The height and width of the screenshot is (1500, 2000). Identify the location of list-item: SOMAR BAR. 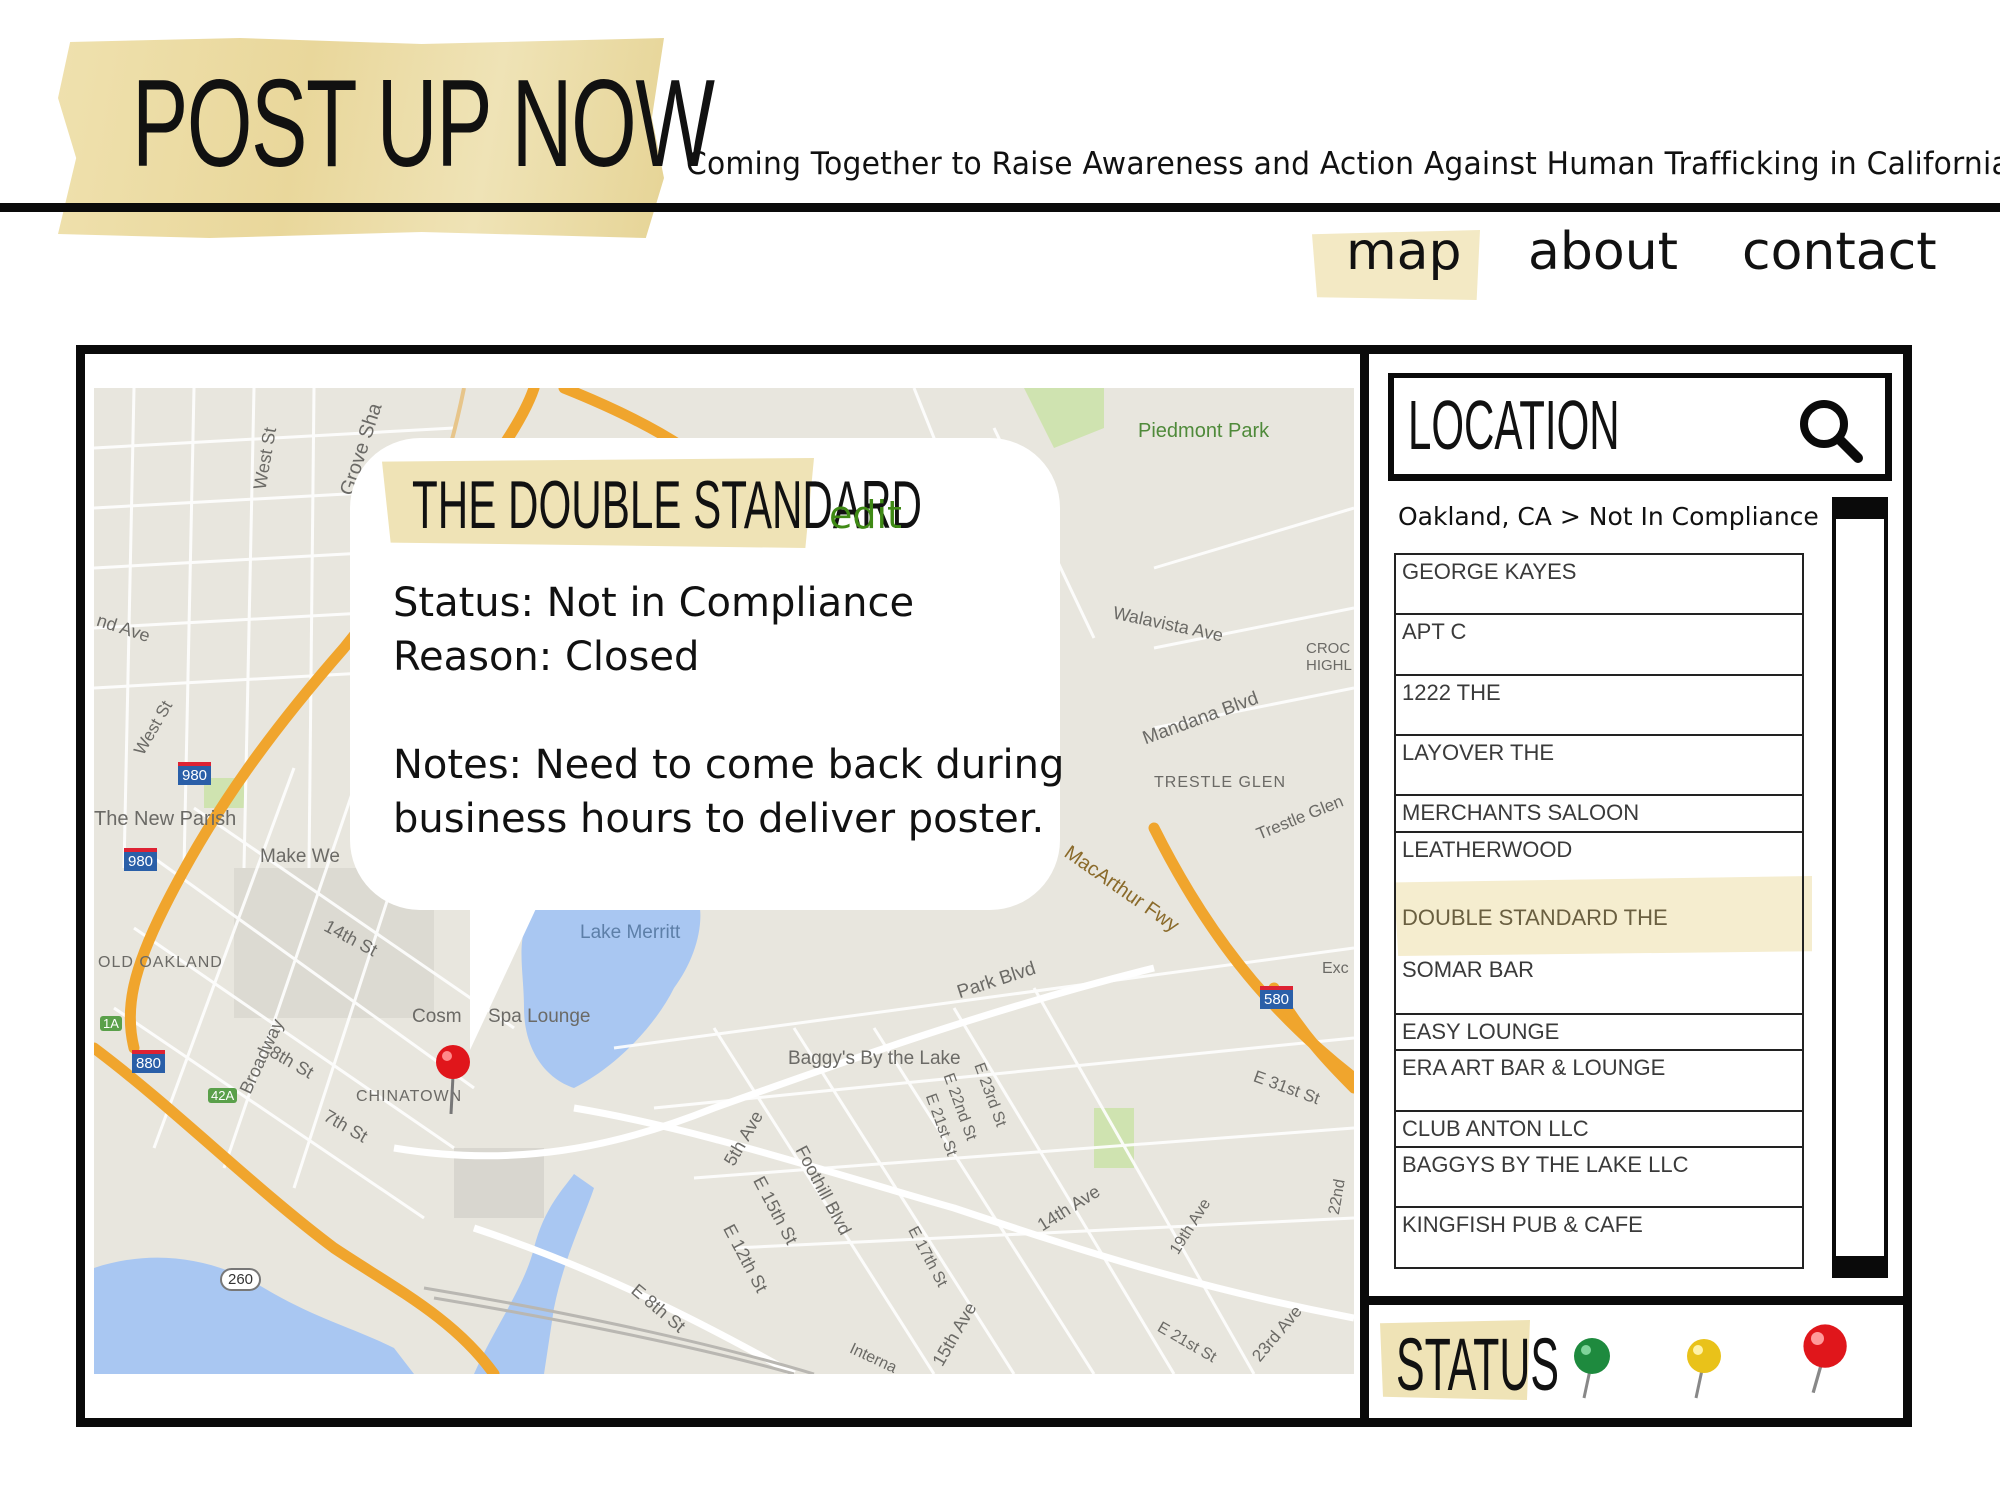
(1599, 984).